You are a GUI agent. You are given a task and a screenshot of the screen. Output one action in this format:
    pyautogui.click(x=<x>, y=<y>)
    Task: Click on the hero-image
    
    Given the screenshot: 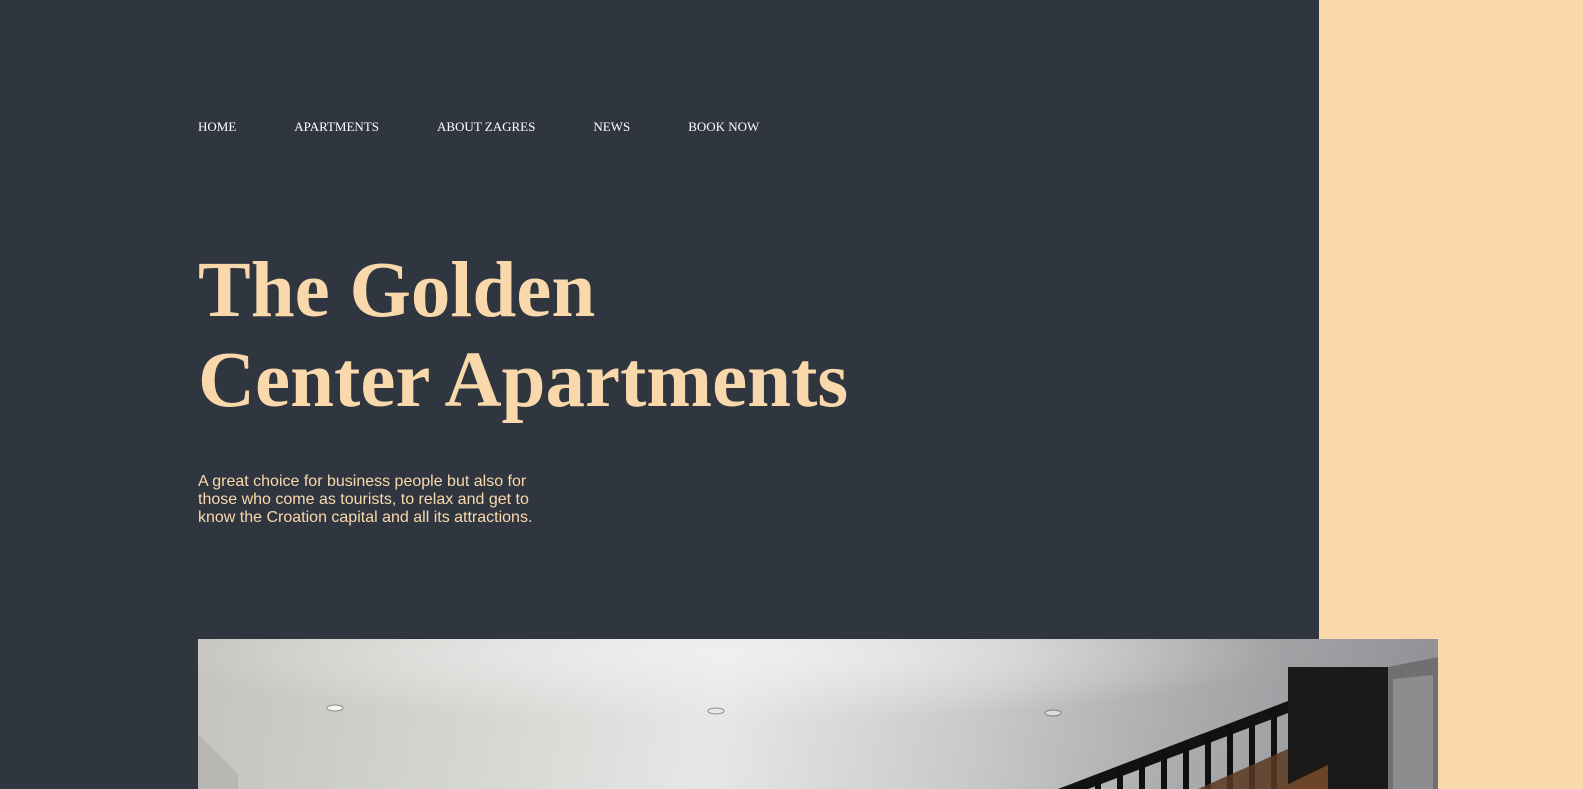 What is the action you would take?
    pyautogui.click(x=818, y=714)
    